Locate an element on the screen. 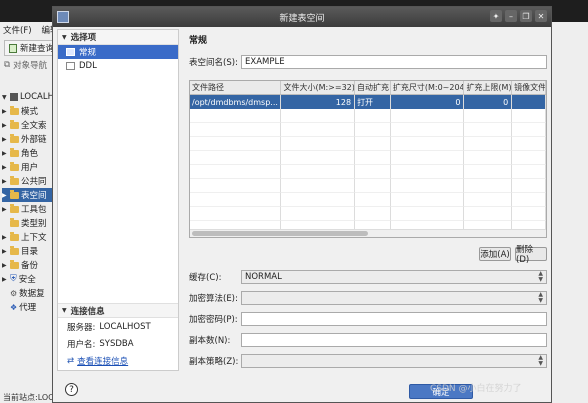 Image resolution: width=588 pixels, height=403 pixels. encrypt-password-input is located at coordinates (394, 319).